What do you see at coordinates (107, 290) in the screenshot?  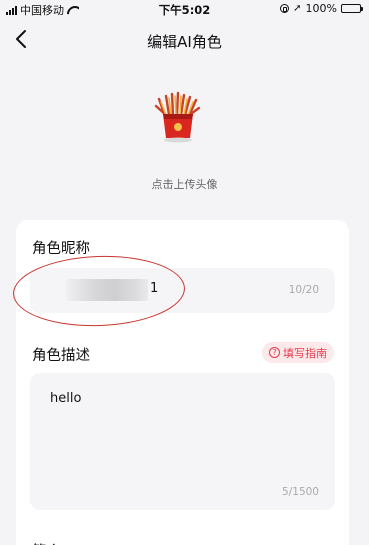 I see `nickname-redacted` at bounding box center [107, 290].